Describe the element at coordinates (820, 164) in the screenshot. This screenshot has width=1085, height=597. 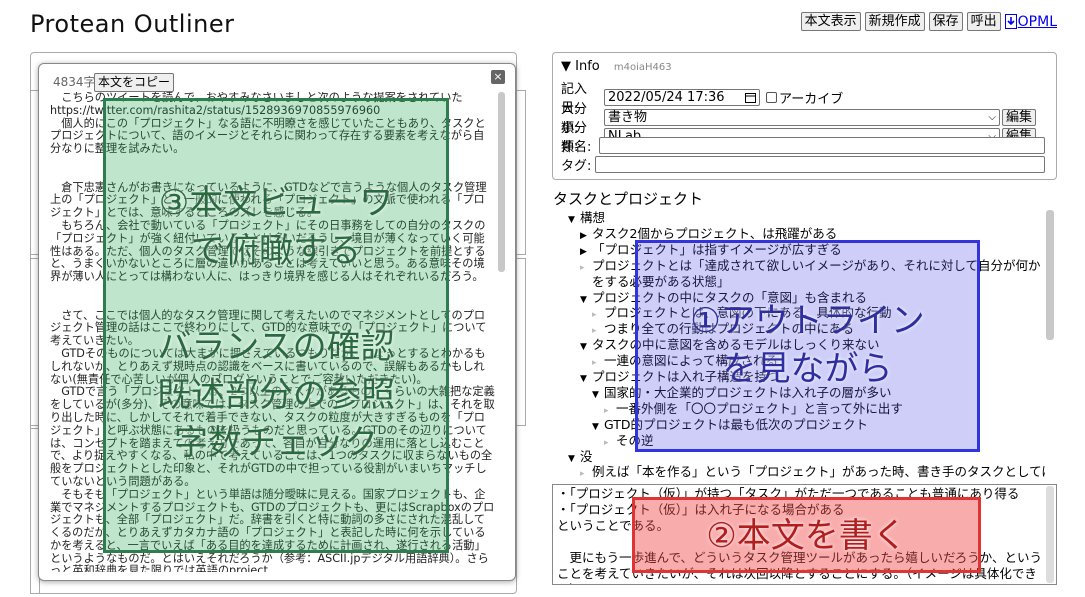
I see `tags-input` at that location.